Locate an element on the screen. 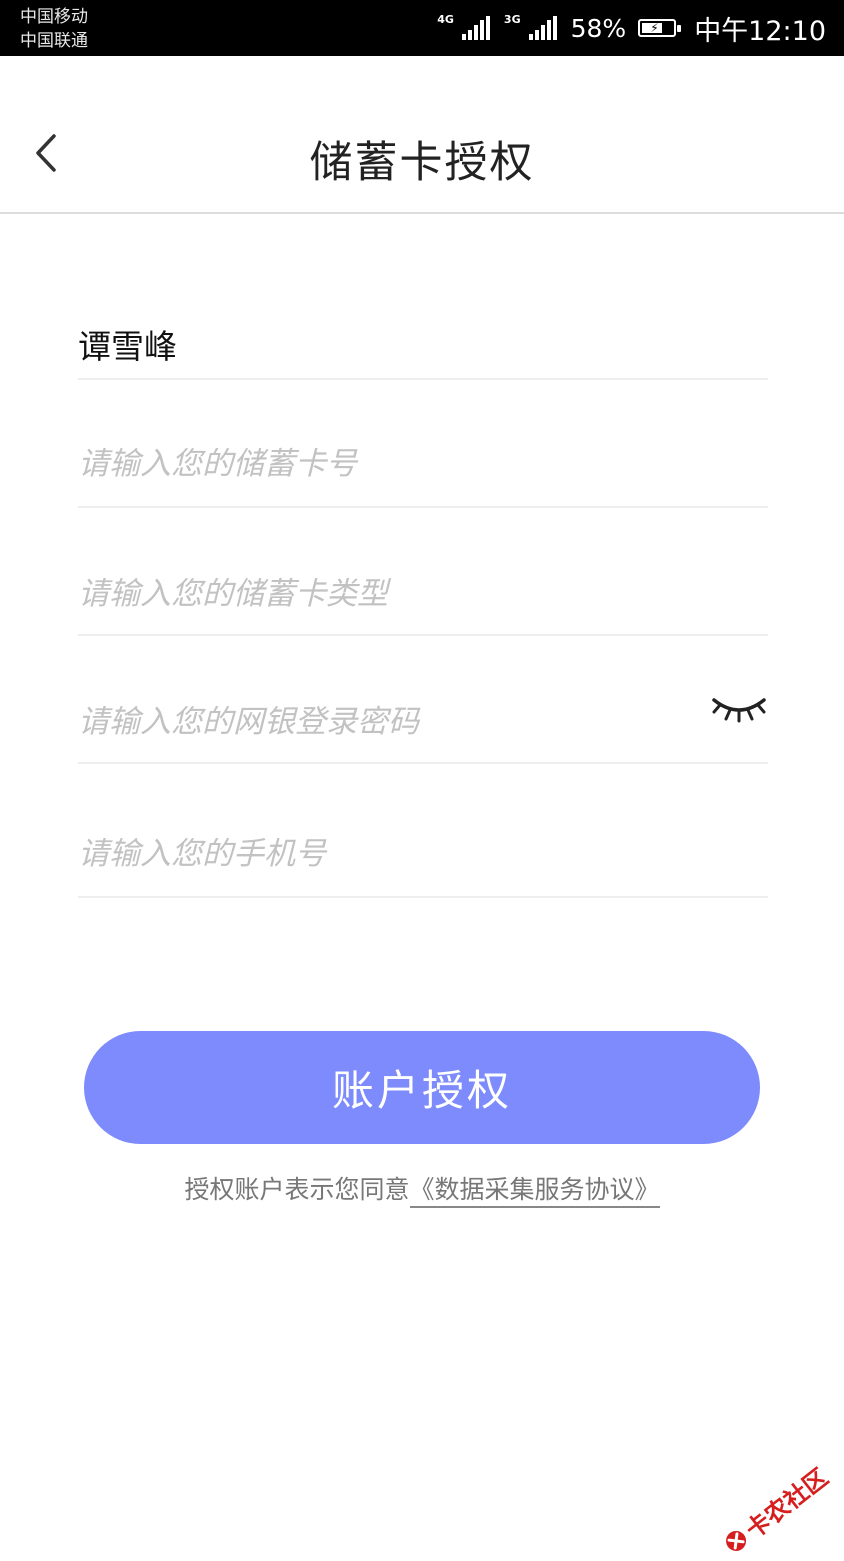 The width and height of the screenshot is (844, 1561). card-number-field is located at coordinates (423, 444).